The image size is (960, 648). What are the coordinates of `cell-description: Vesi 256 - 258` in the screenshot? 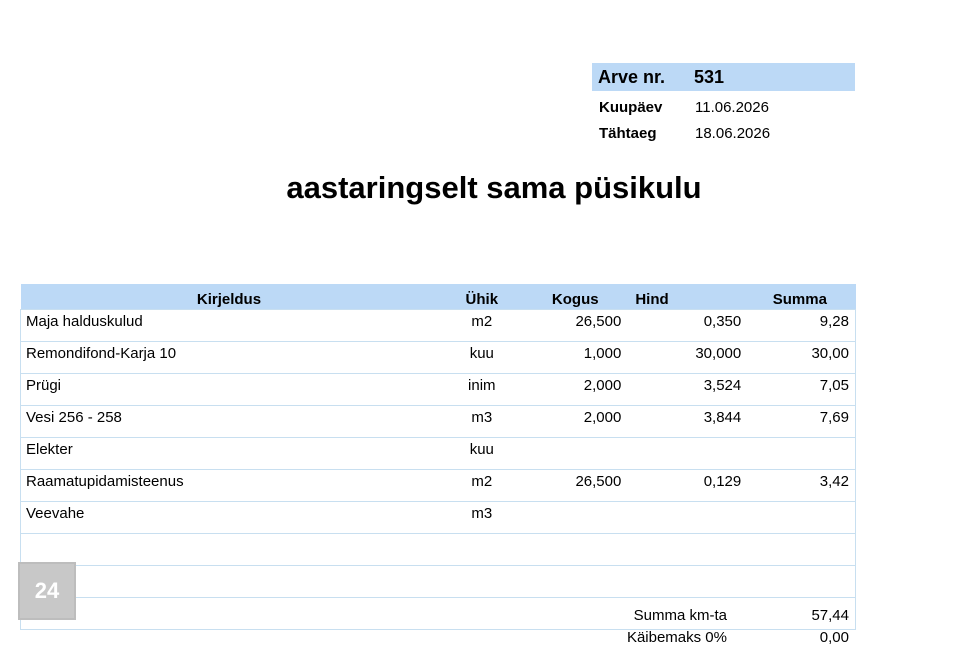 It's located at (229, 421).